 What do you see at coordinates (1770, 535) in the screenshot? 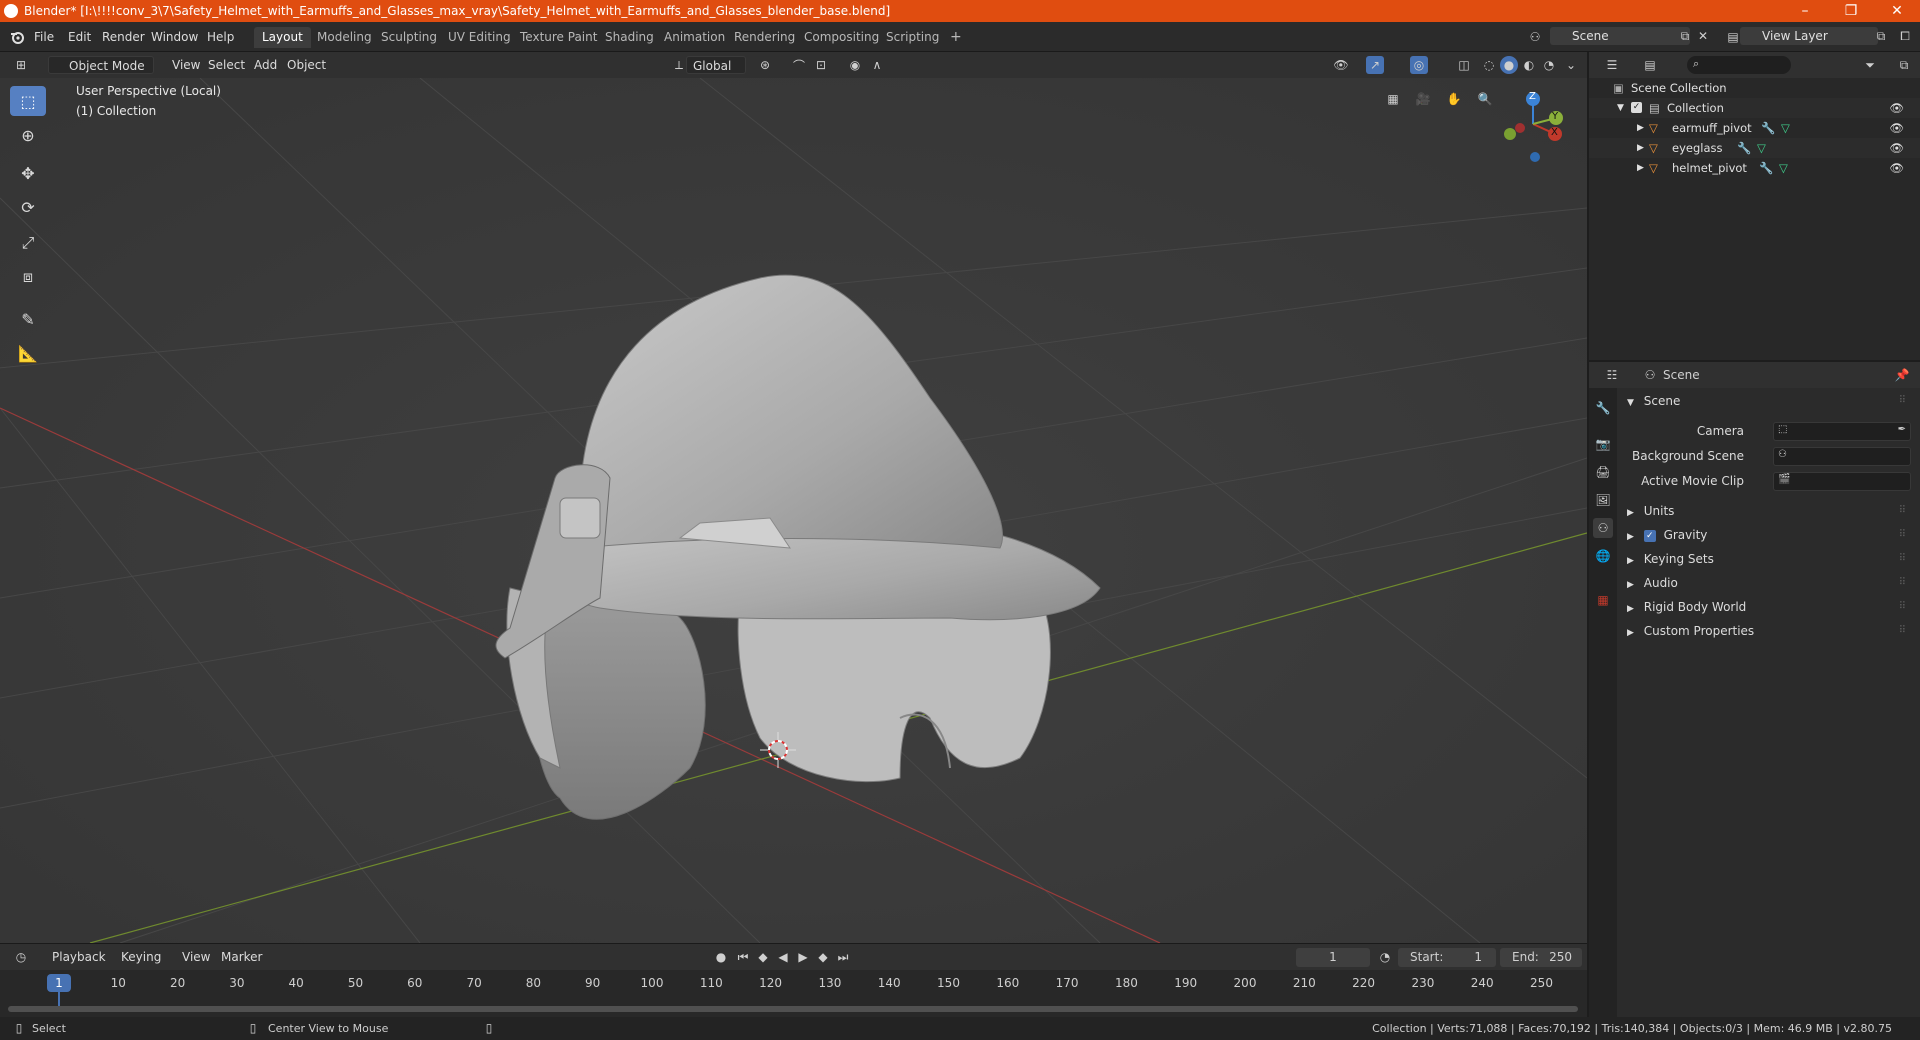
I see `gravity-panel-header: ▶ ✓ Gravity ⠿` at bounding box center [1770, 535].